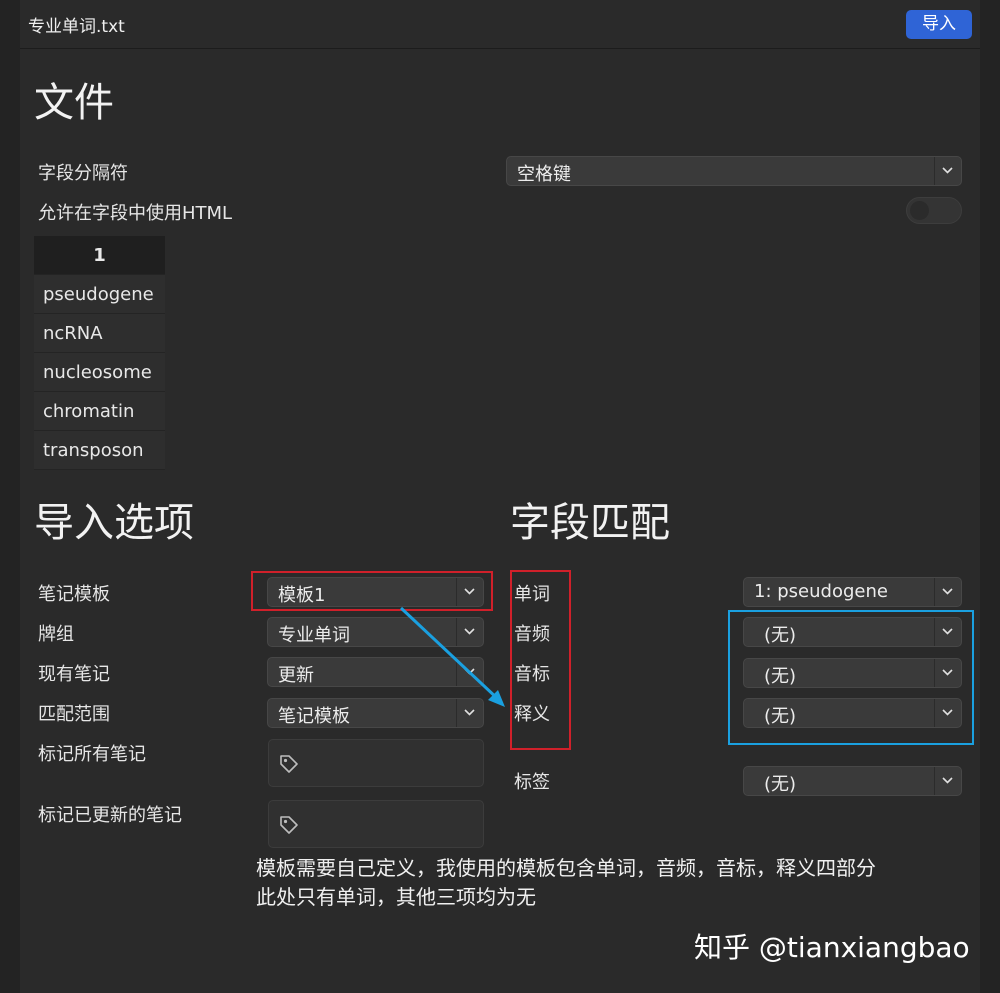  Describe the element at coordinates (544, 174) in the screenshot. I see `separator-value: 空格键` at that location.